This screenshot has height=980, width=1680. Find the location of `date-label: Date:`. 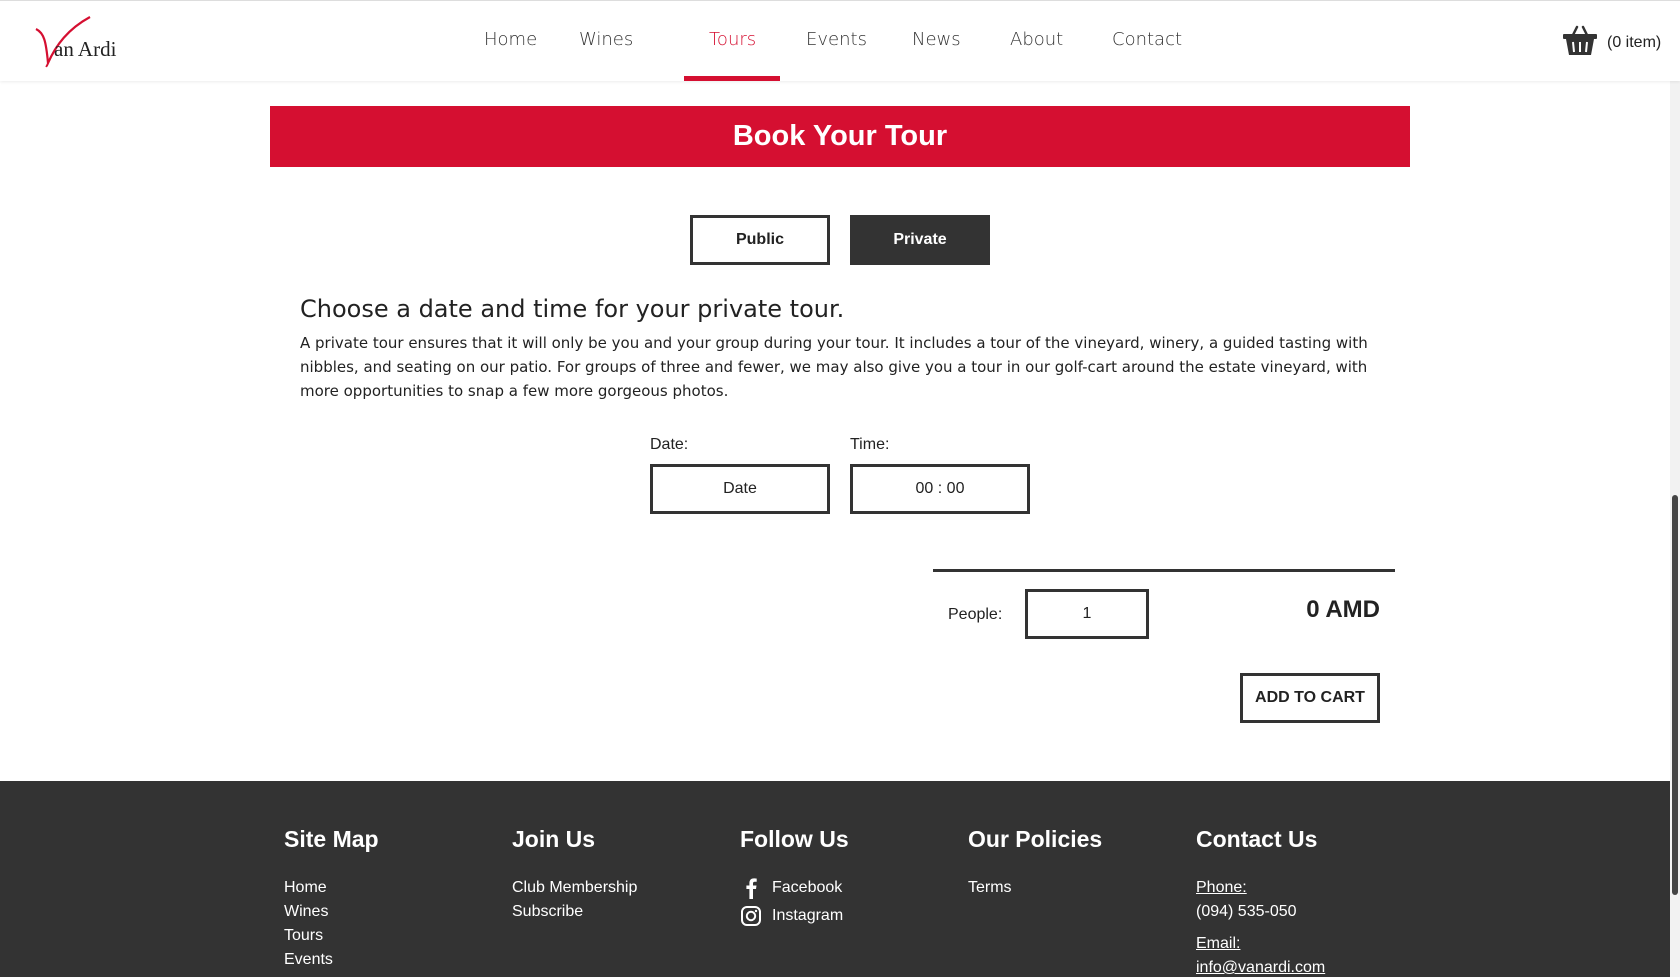

date-label: Date: is located at coordinates (669, 444).